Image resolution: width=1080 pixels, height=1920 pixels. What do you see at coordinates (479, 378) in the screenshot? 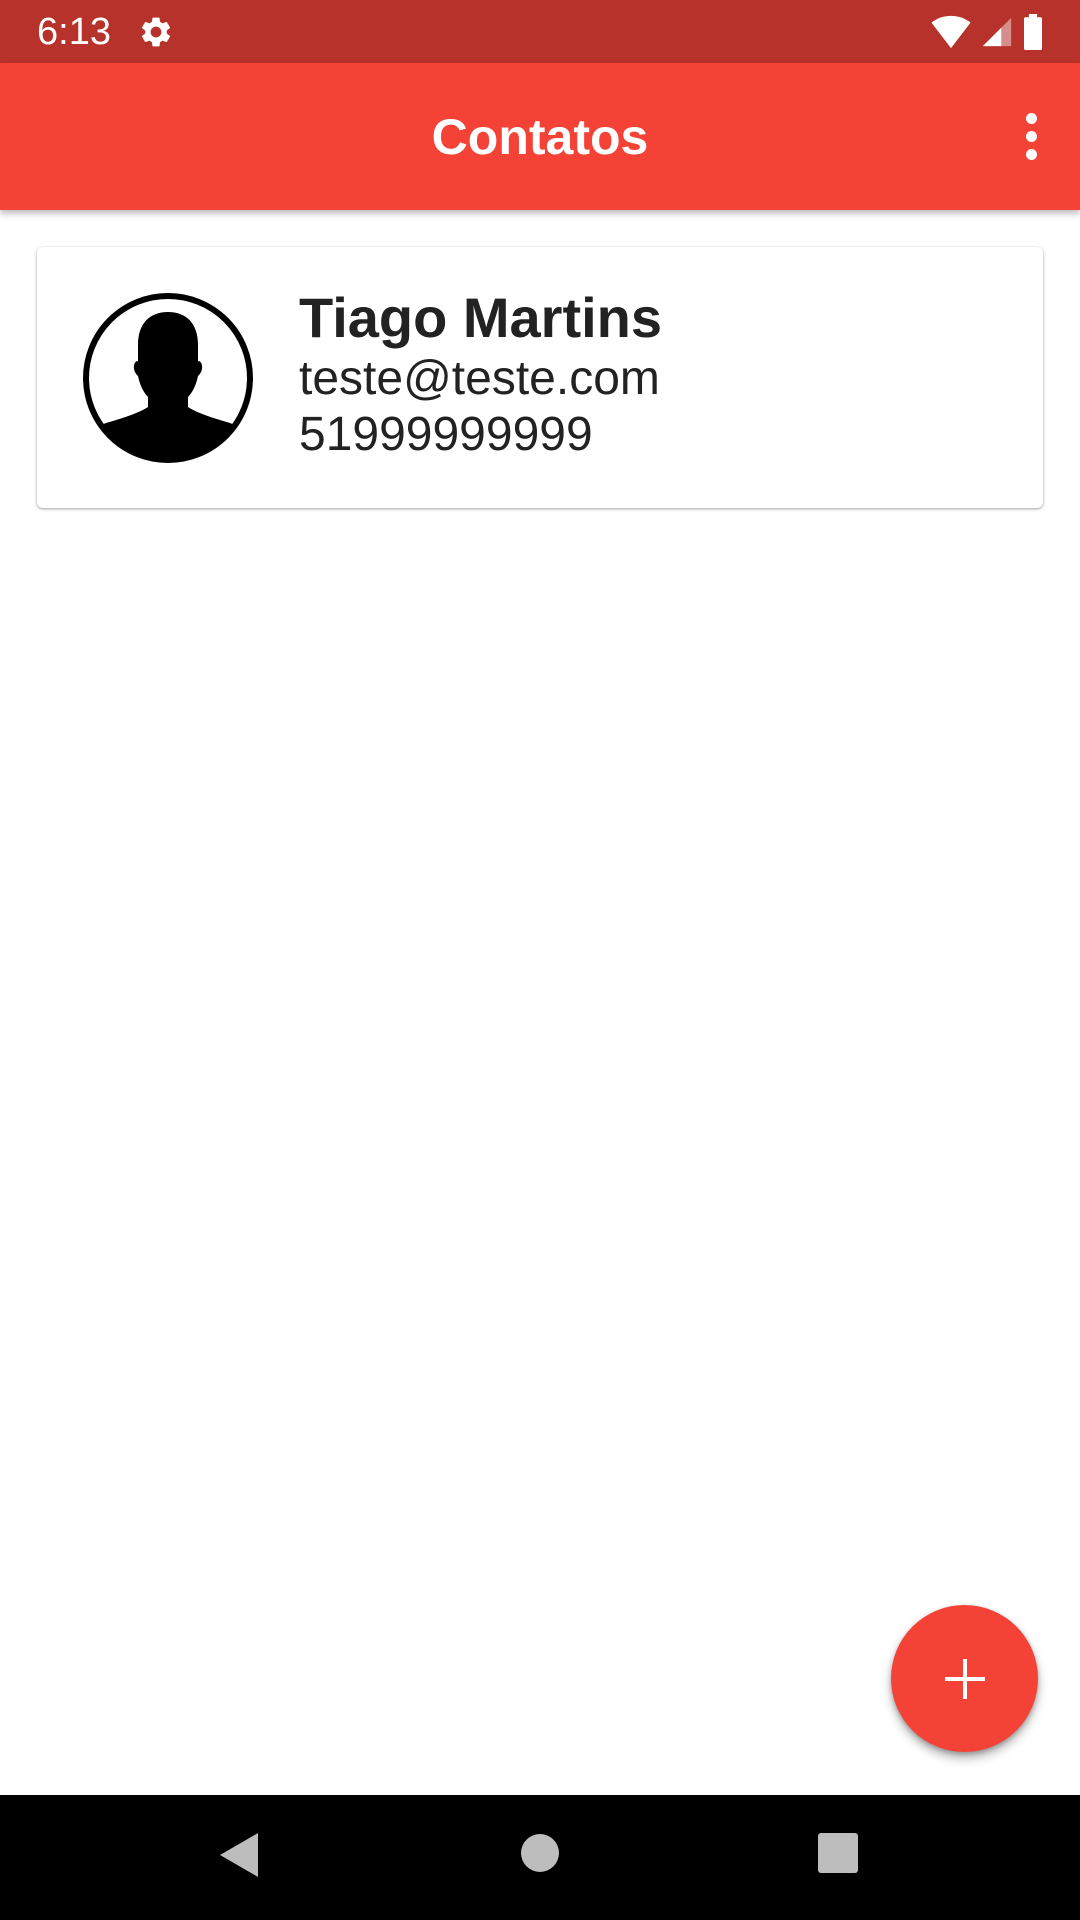
I see `contact-email: teste@teste.com` at bounding box center [479, 378].